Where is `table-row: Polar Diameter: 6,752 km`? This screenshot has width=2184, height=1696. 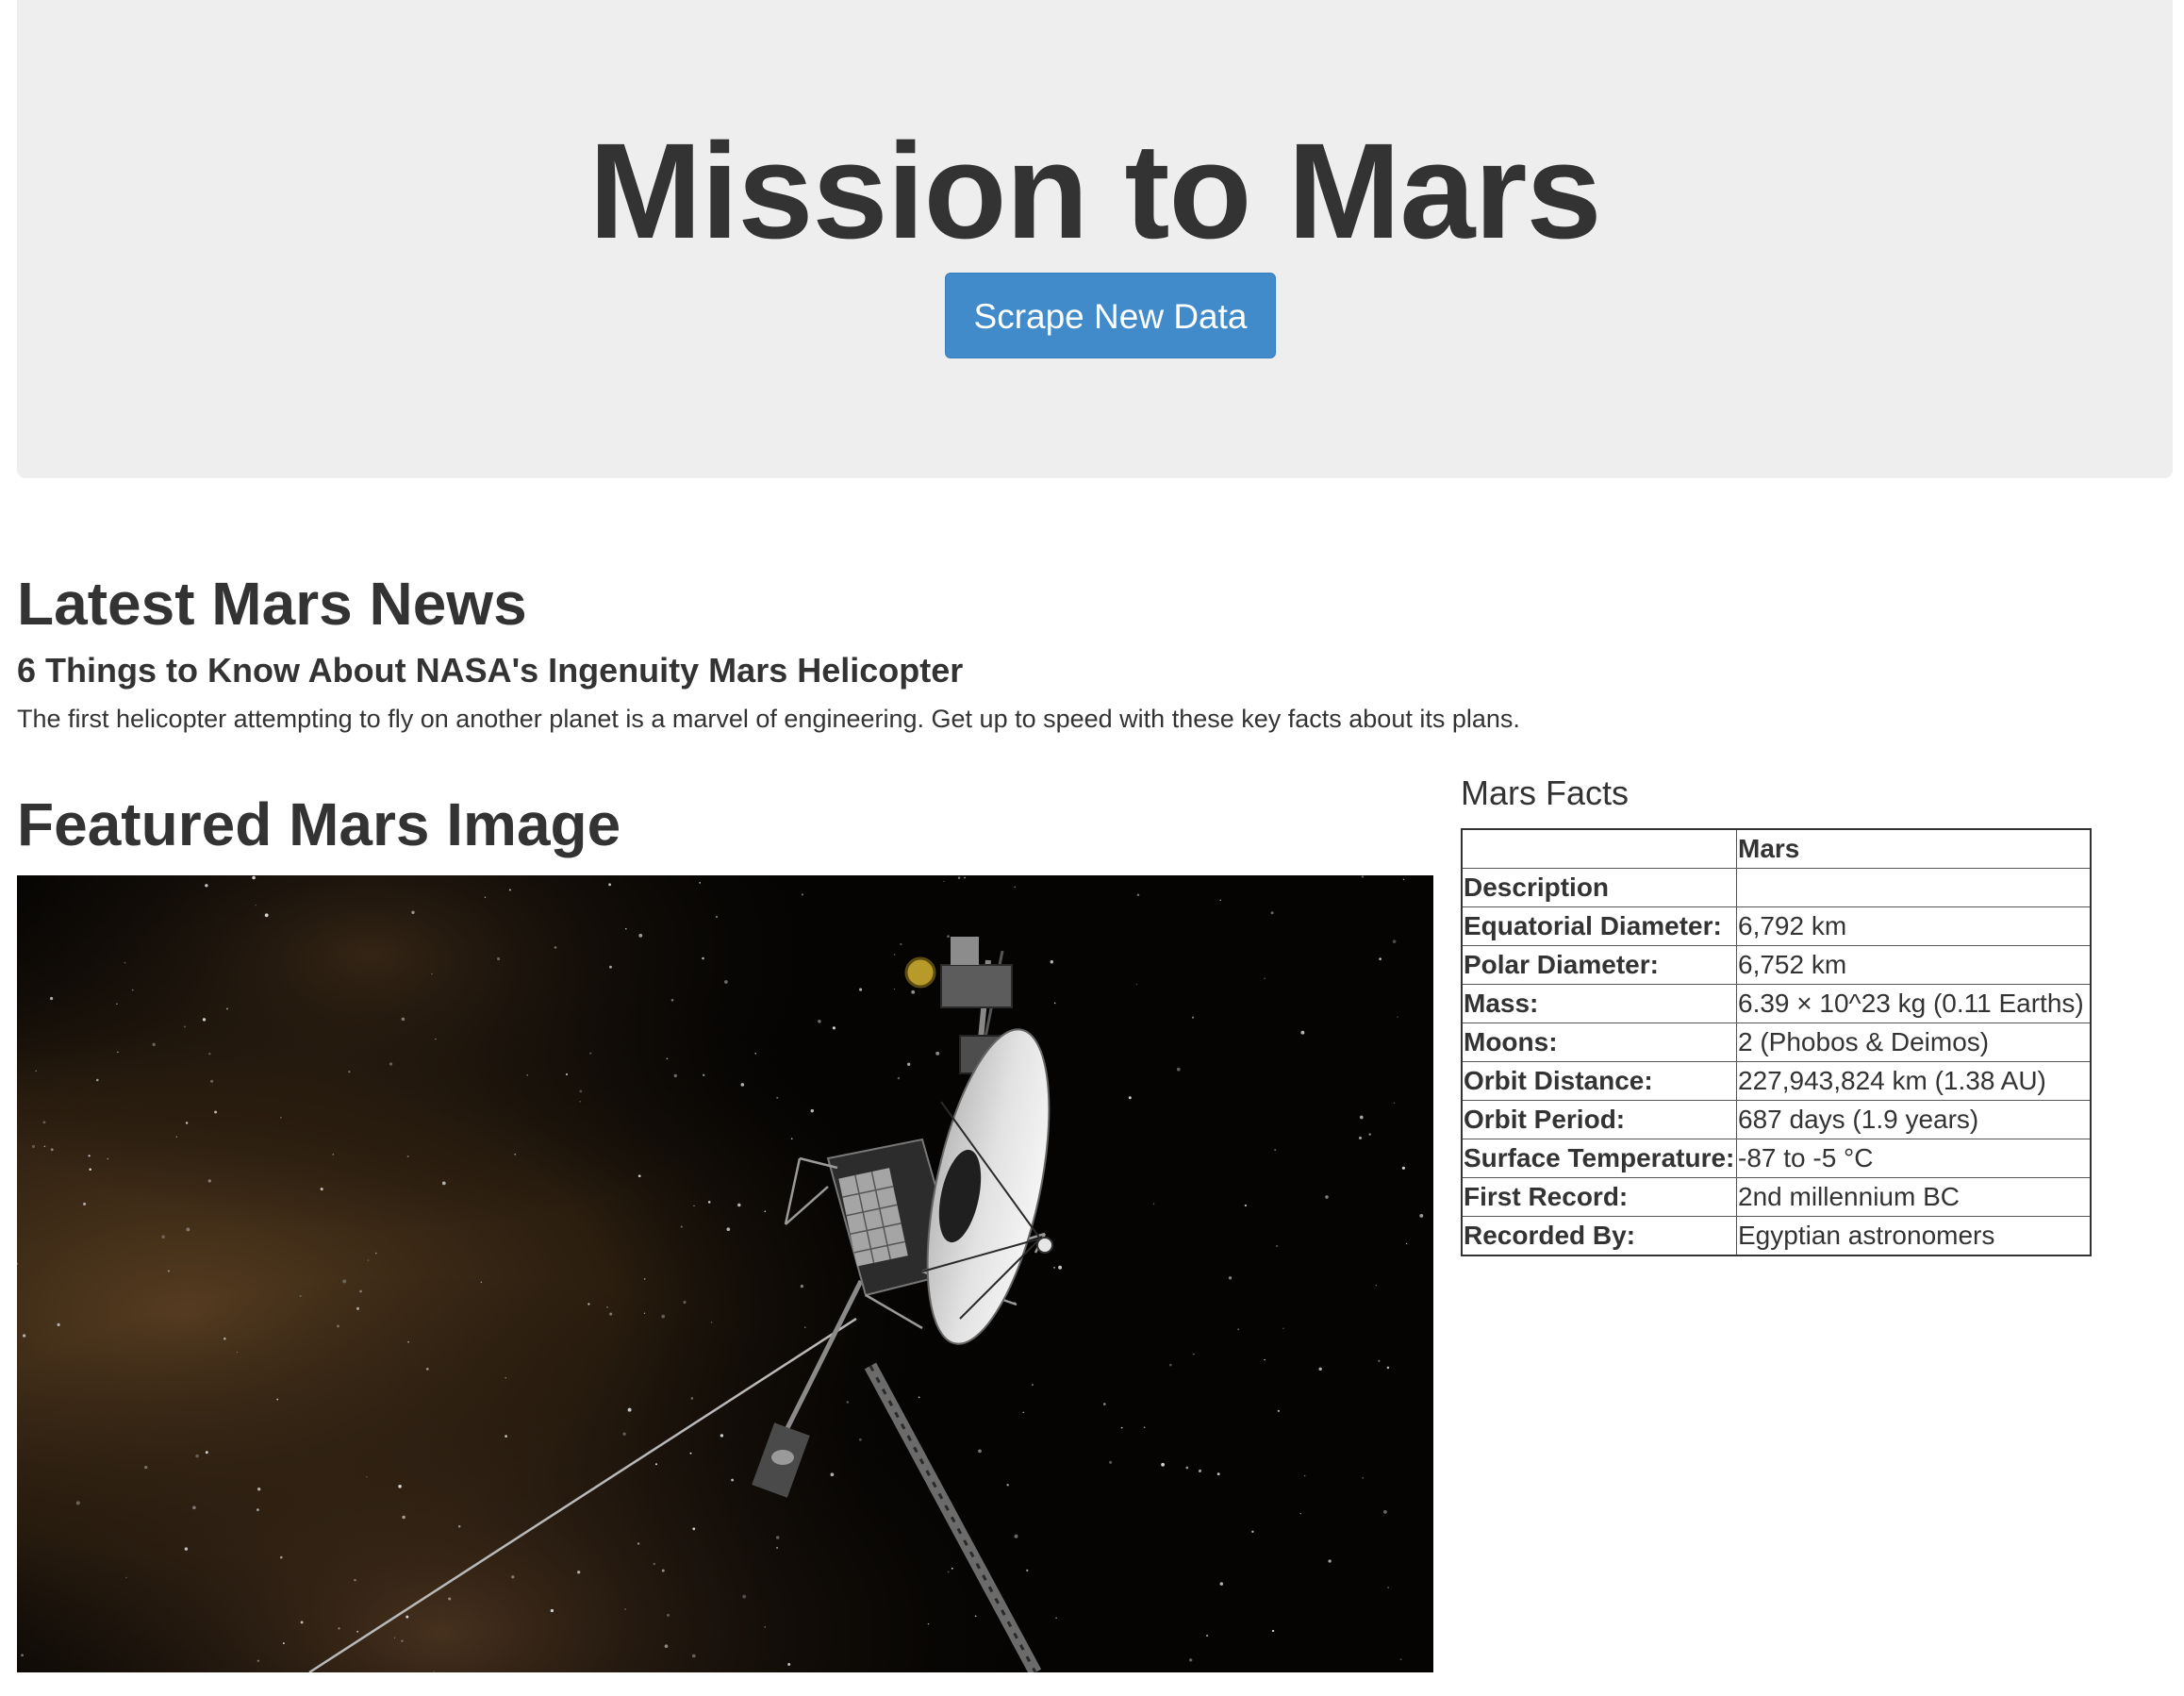
table-row: Polar Diameter: 6,752 km is located at coordinates (1776, 965).